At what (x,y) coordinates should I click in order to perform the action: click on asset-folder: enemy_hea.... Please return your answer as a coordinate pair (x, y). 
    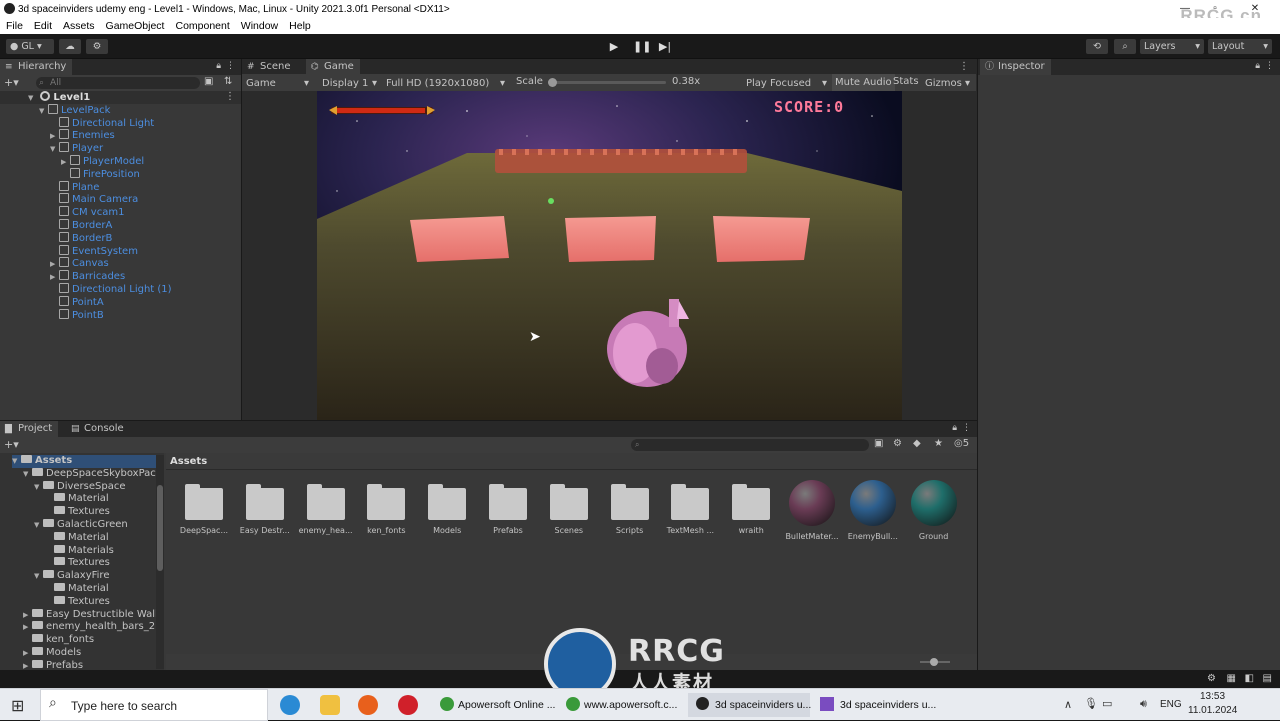
    Looking at the image, I should click on (326, 506).